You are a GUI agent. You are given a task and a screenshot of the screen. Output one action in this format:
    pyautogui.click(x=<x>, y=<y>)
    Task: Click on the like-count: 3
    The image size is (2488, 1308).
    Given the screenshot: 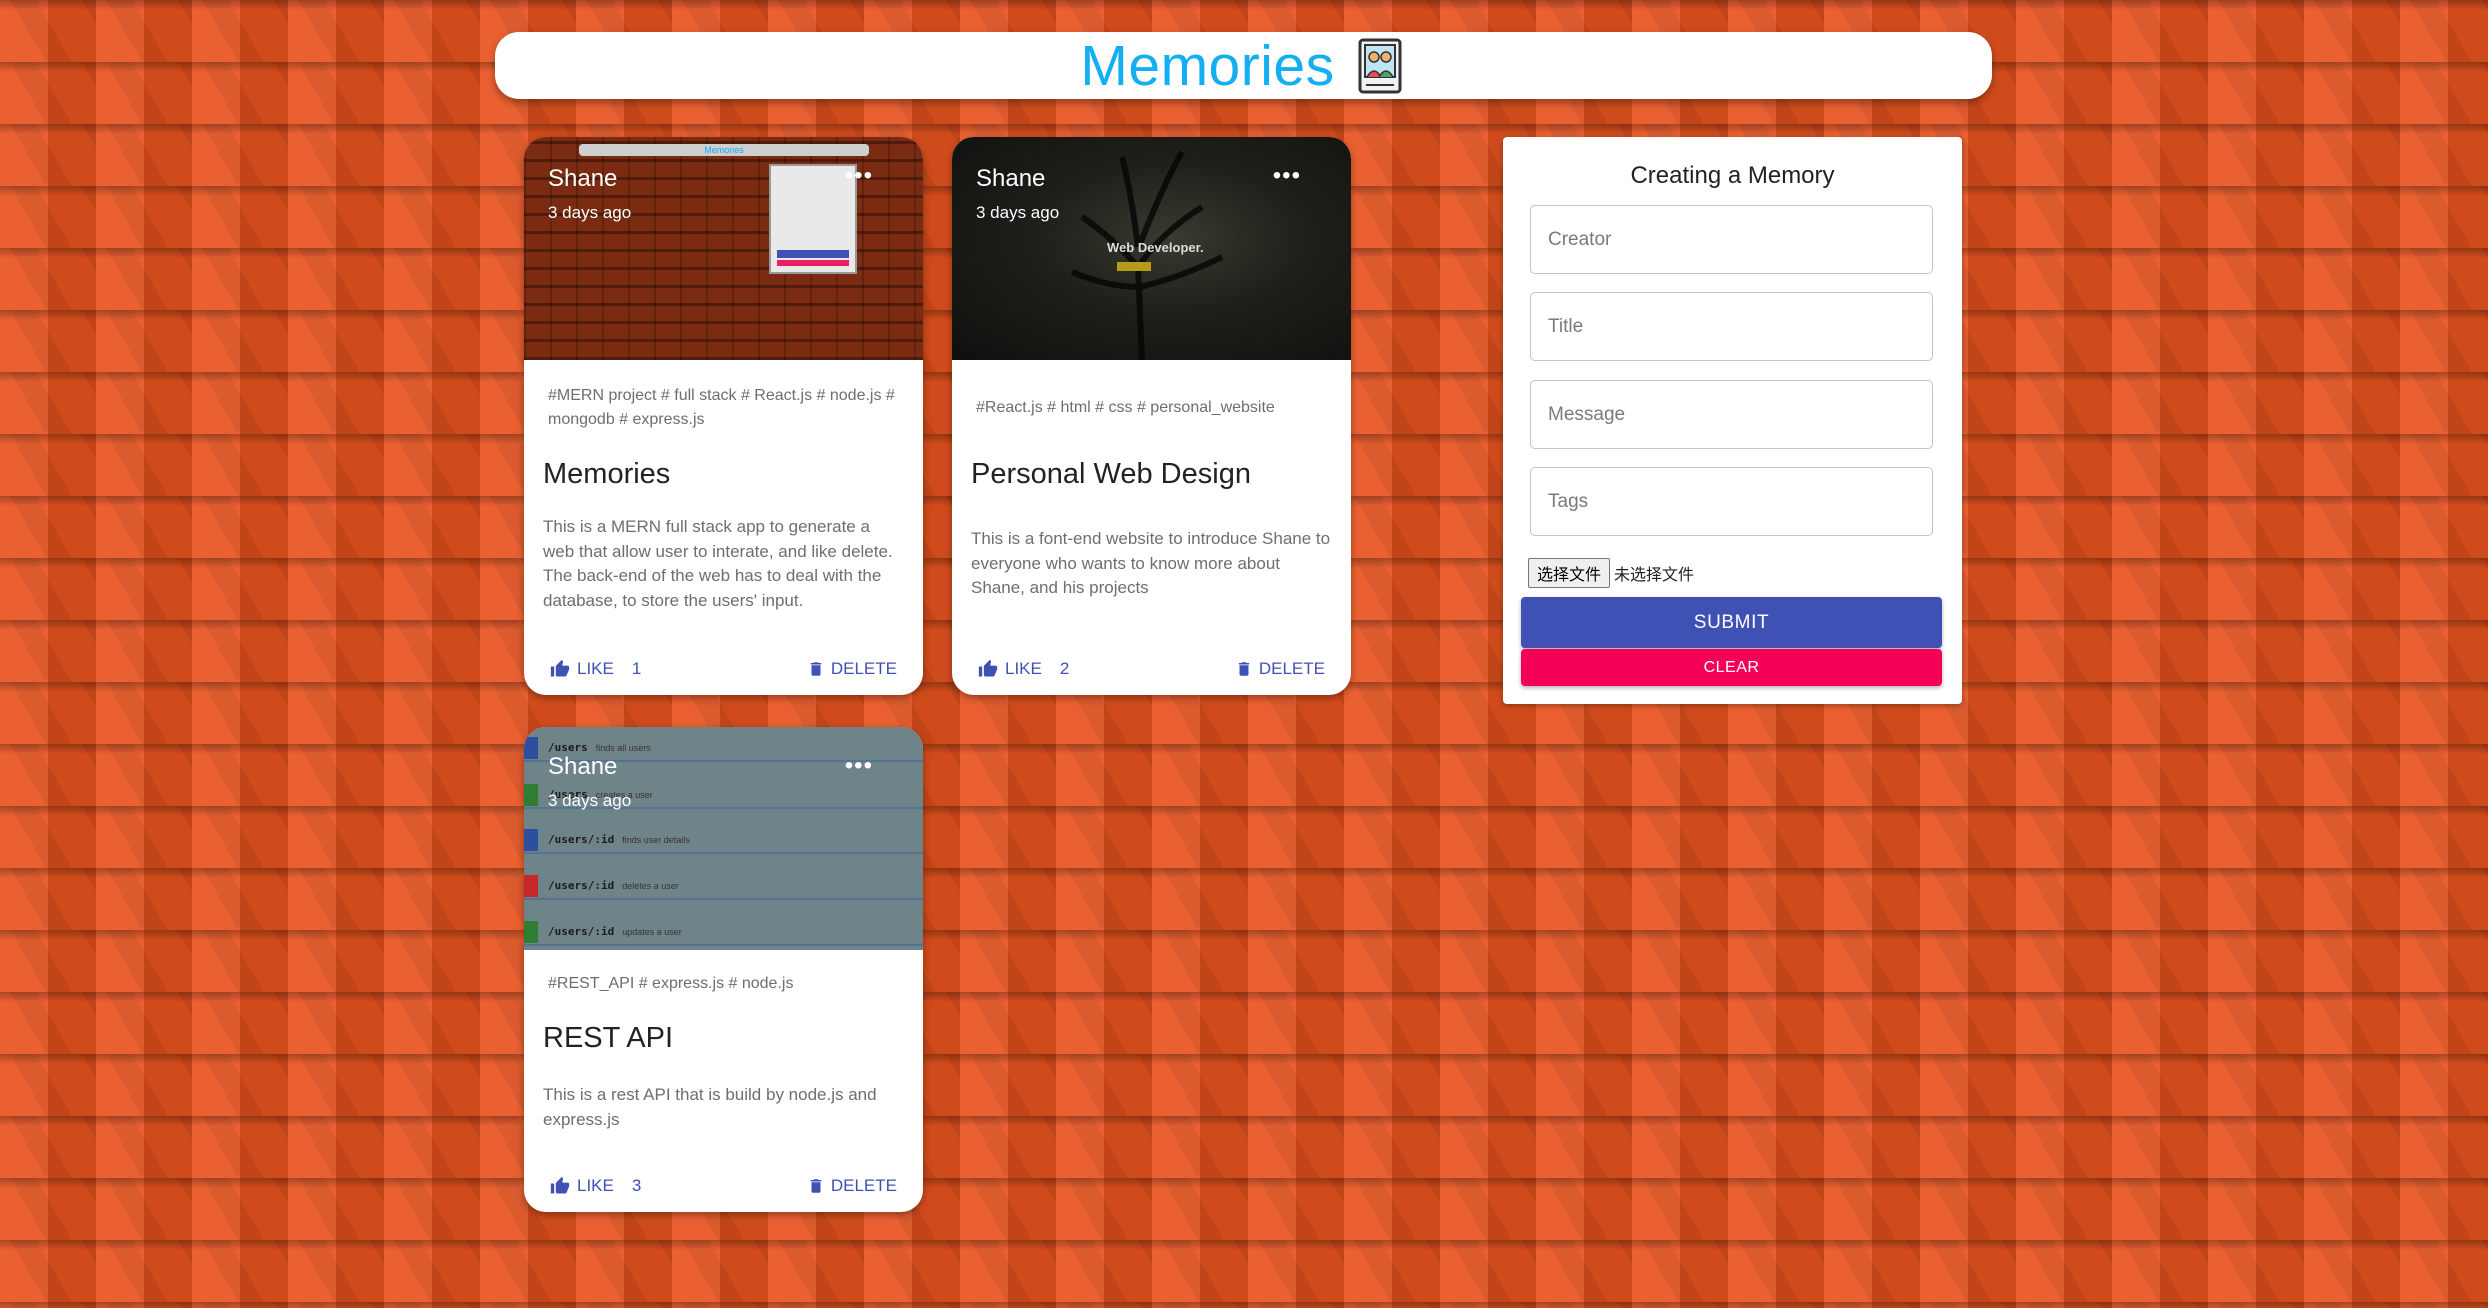 What is the action you would take?
    pyautogui.click(x=636, y=1185)
    